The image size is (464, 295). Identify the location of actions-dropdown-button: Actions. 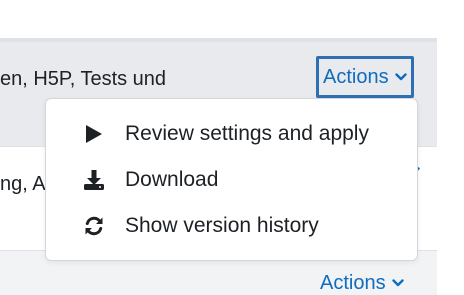
(365, 77).